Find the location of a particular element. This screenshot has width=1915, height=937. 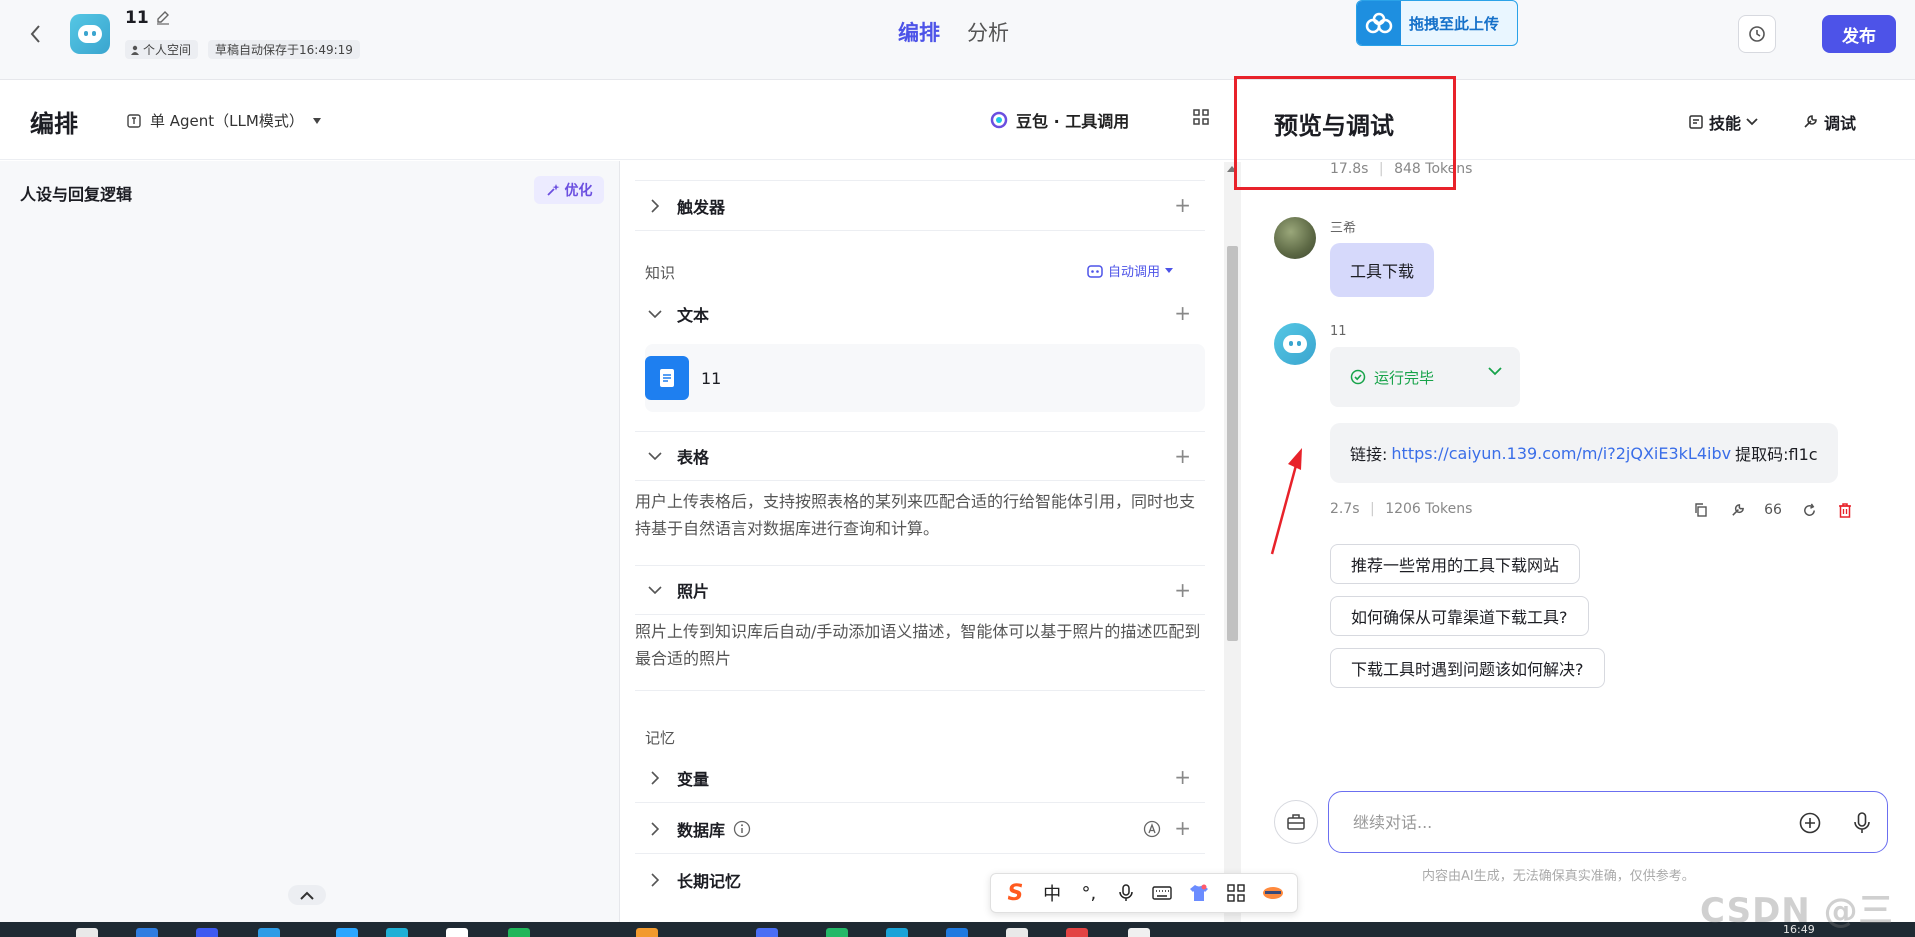

history-icon is located at coordinates (1757, 34).